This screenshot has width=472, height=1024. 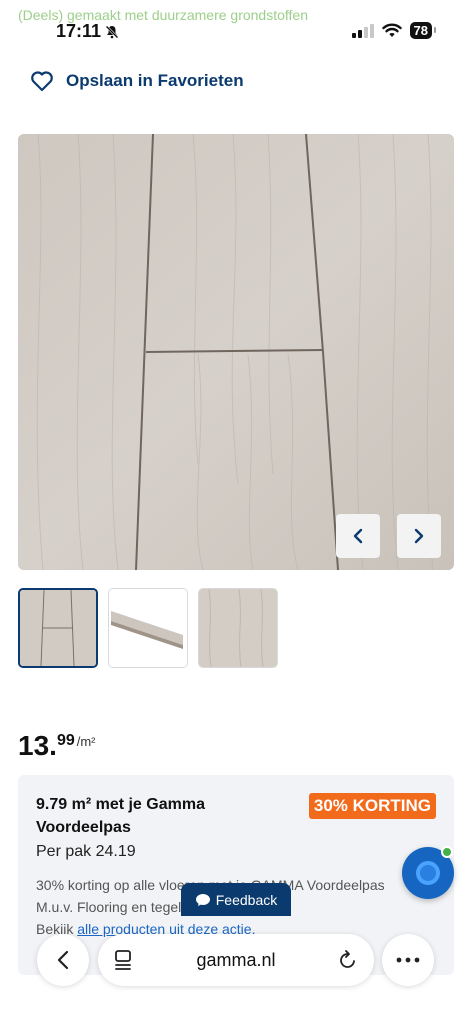 What do you see at coordinates (112, 31) in the screenshot?
I see `bell-muted-icon` at bounding box center [112, 31].